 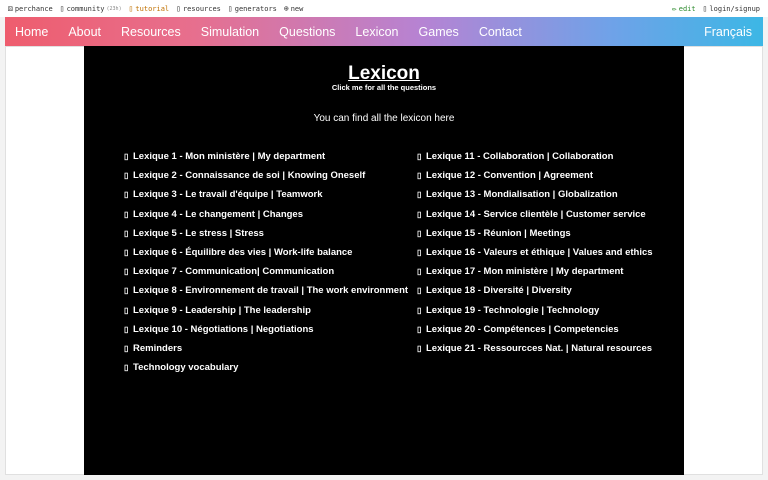 What do you see at coordinates (33, 8) in the screenshot?
I see `brand-label: perchance` at bounding box center [33, 8].